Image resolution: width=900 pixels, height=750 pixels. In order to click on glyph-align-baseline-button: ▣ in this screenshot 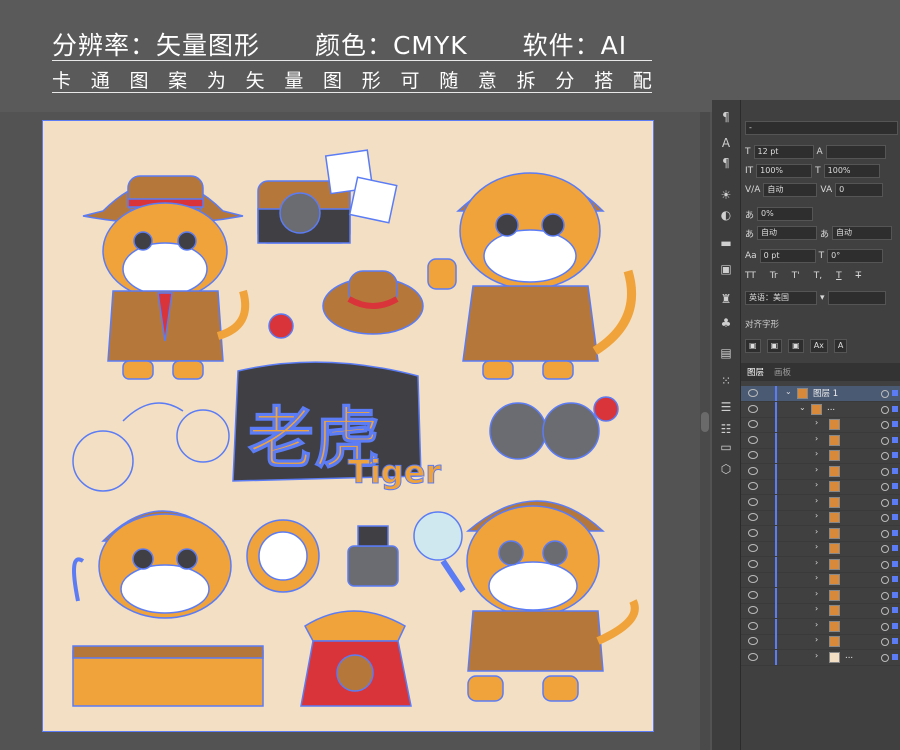, I will do `click(796, 346)`.